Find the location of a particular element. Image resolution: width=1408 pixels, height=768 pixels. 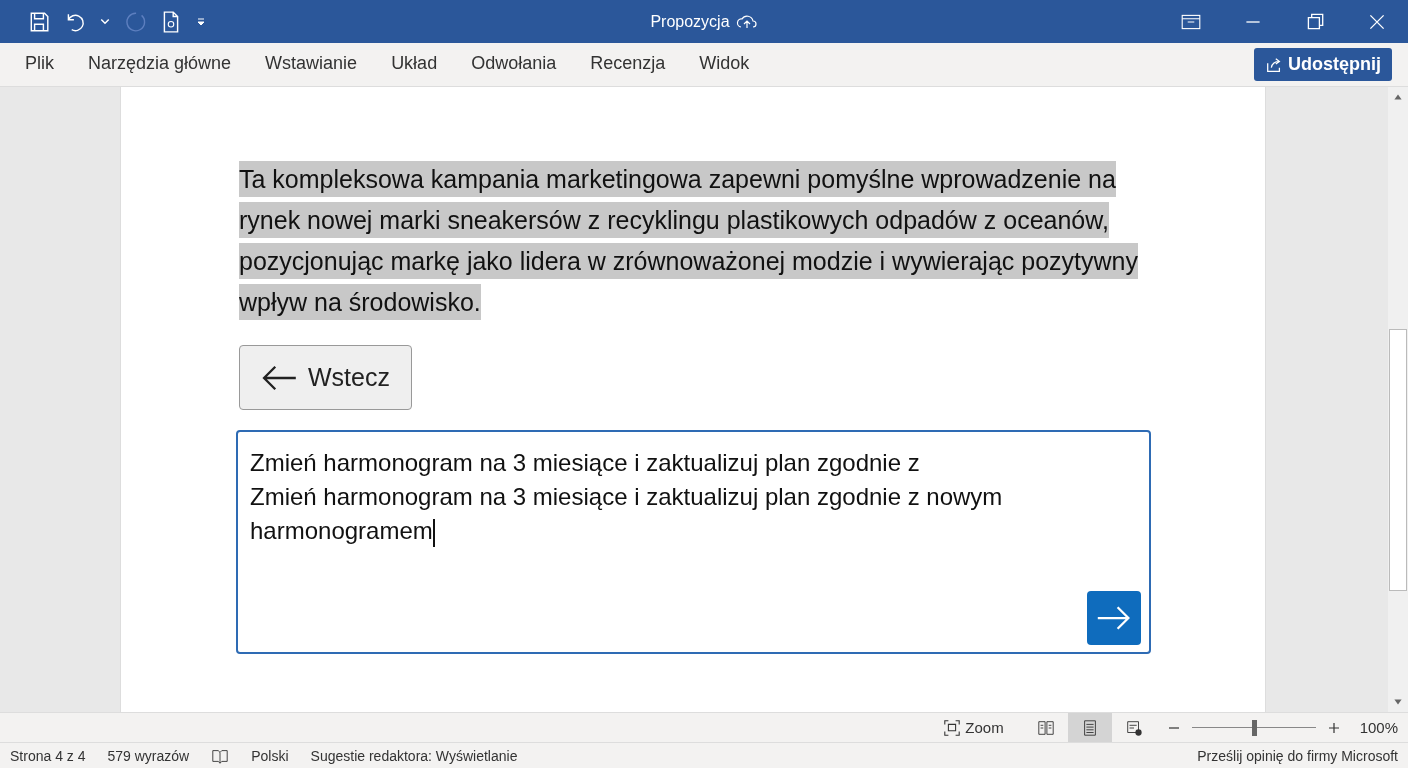

scrollbar-thumb is located at coordinates (1398, 460).